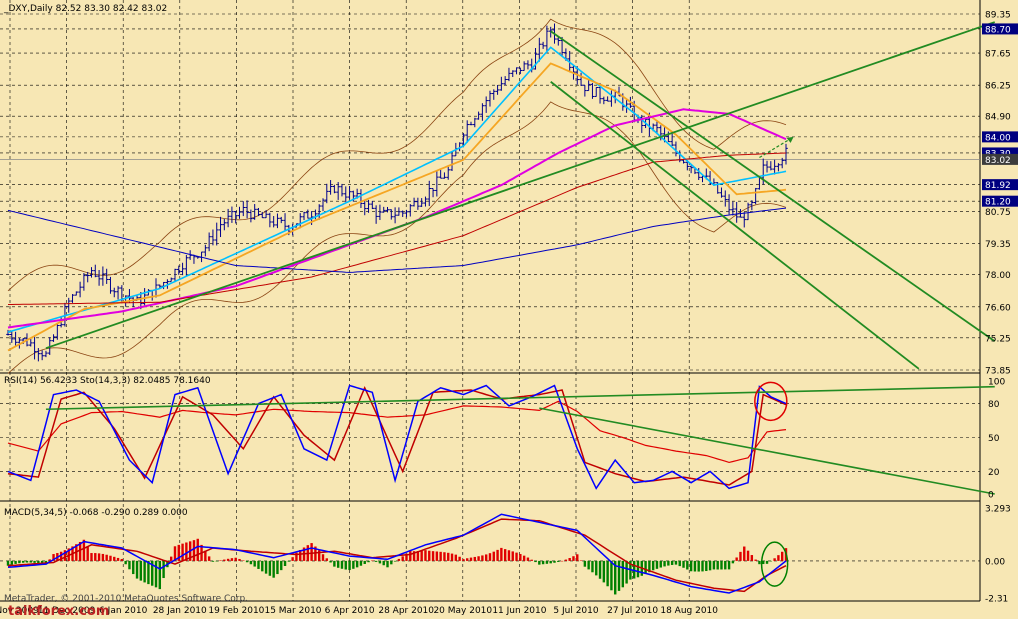  Describe the element at coordinates (397, 435) in the screenshot. I see `stoch-signal-line` at that location.